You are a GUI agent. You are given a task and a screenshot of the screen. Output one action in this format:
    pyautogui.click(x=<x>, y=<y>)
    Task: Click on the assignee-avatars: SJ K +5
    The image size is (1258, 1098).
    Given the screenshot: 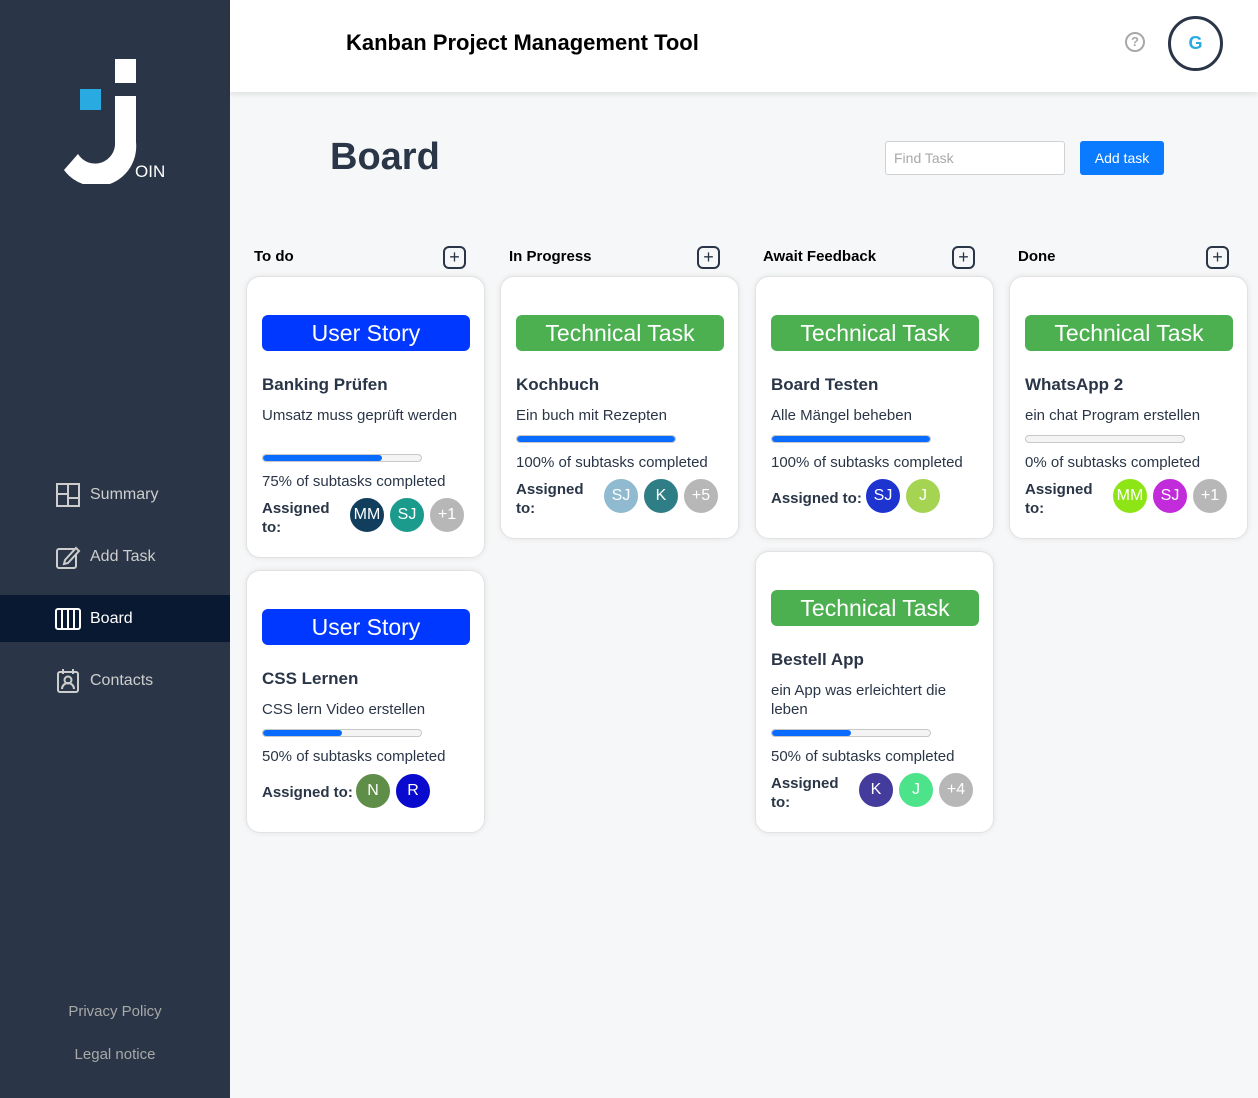 What is the action you would take?
    pyautogui.click(x=660, y=496)
    